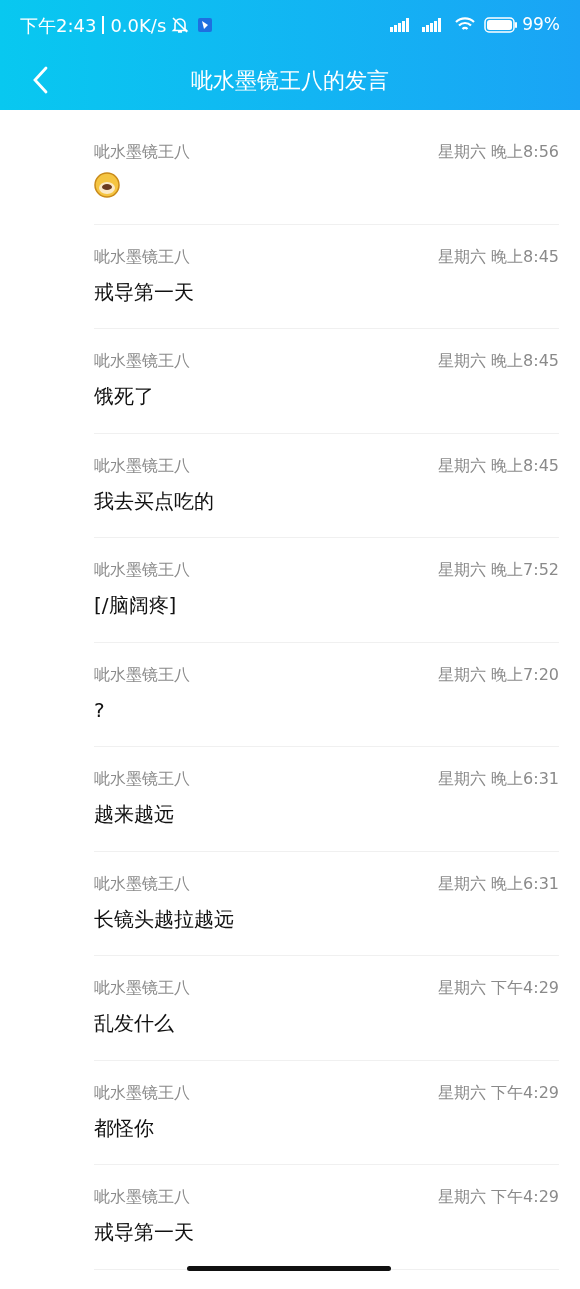 The height and width of the screenshot is (1289, 580). Describe the element at coordinates (134, 1023) in the screenshot. I see `message-text: 乱发什么` at that location.